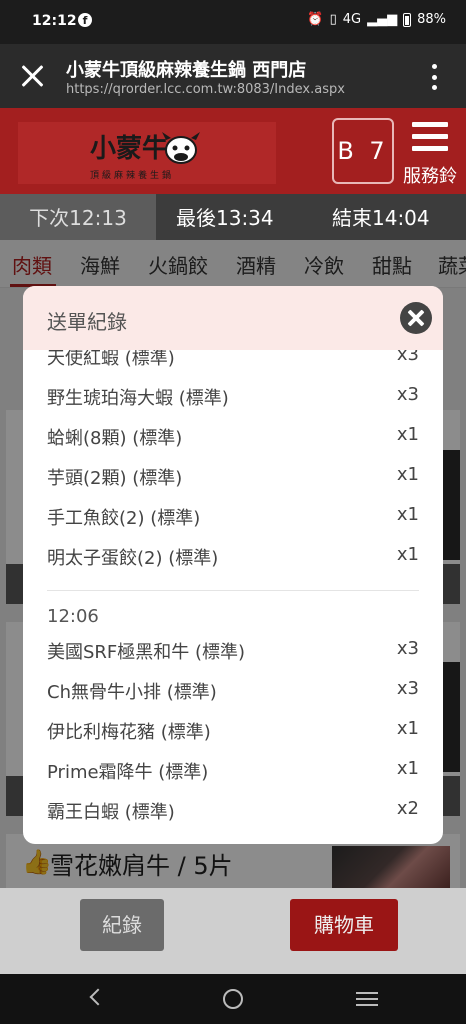 Image resolution: width=466 pixels, height=1024 pixels. What do you see at coordinates (132, 692) in the screenshot?
I see `order-item-name: Ch無骨牛小排 (標準)` at bounding box center [132, 692].